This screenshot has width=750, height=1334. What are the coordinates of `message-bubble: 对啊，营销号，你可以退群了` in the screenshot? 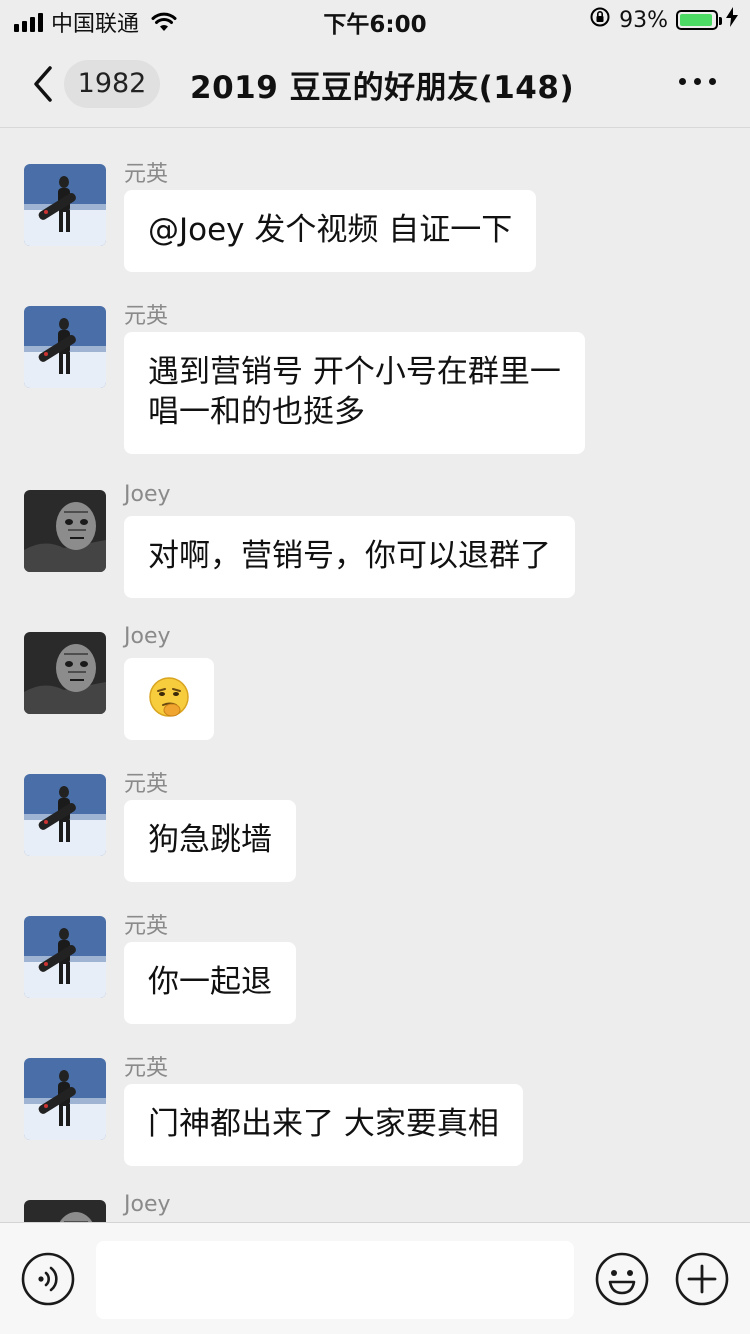 It's located at (349, 557).